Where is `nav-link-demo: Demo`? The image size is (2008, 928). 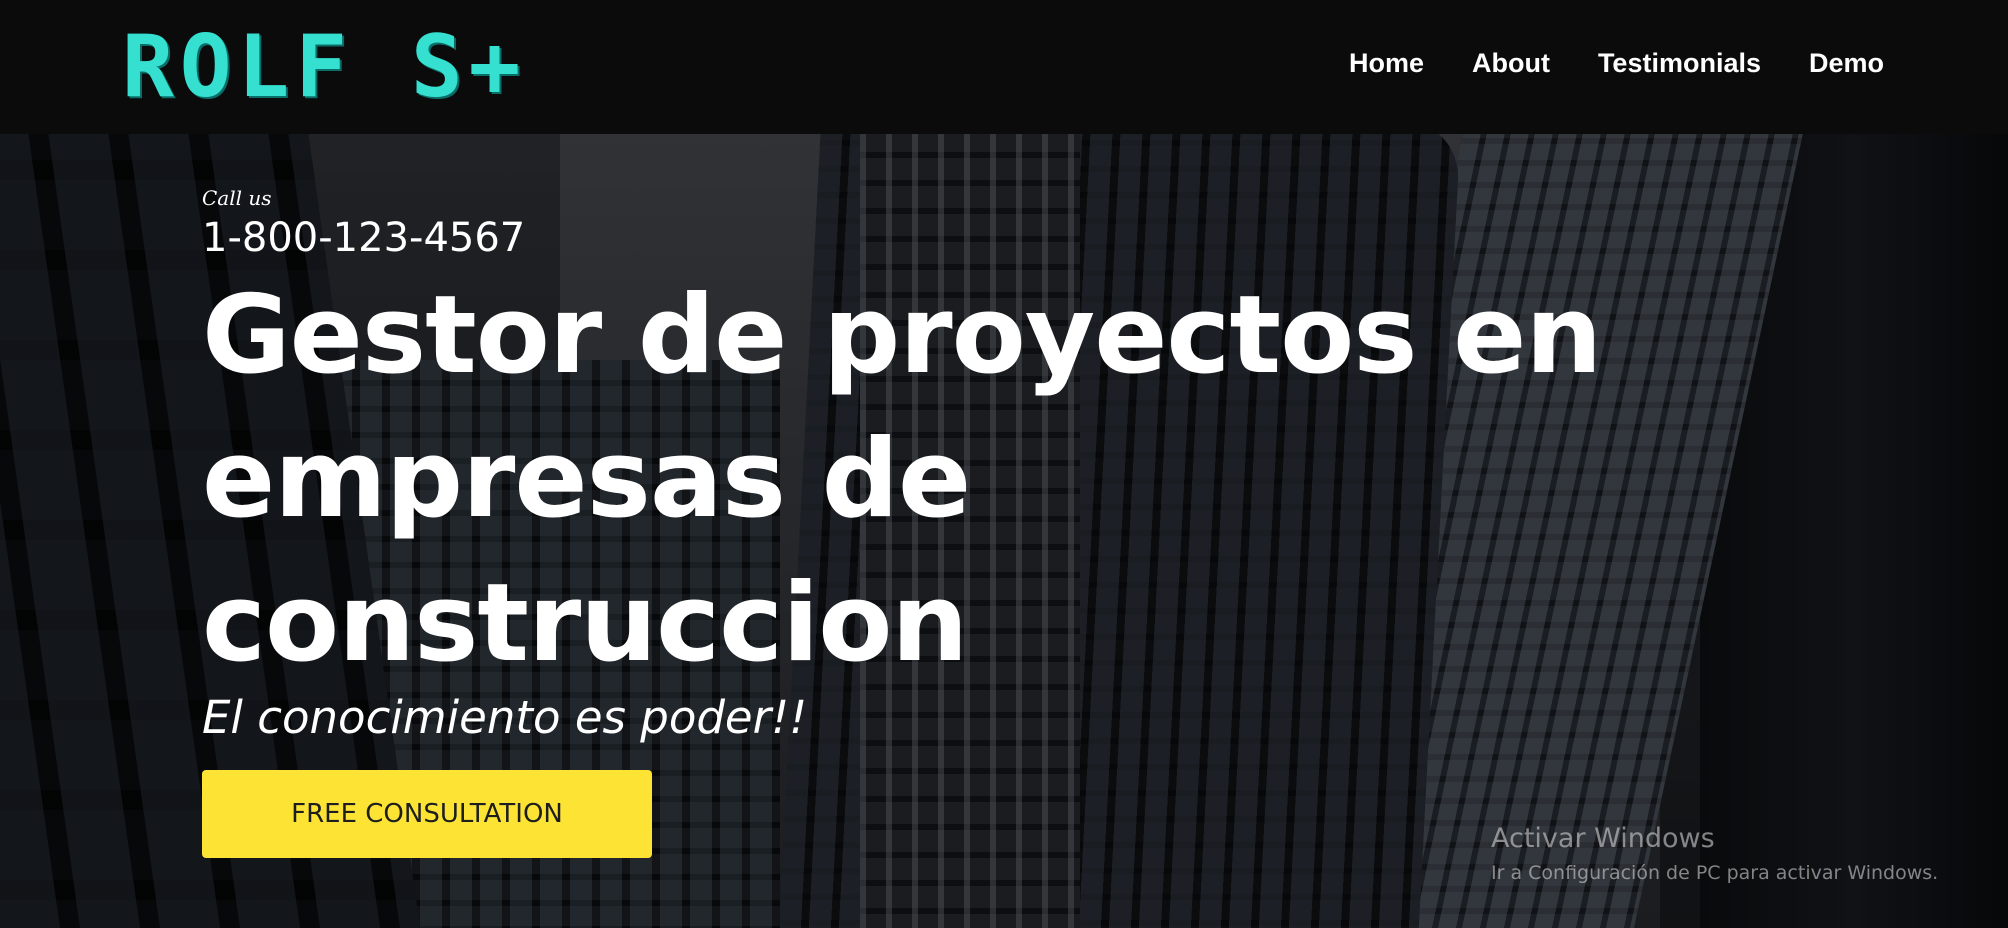 nav-link-demo: Demo is located at coordinates (1846, 63).